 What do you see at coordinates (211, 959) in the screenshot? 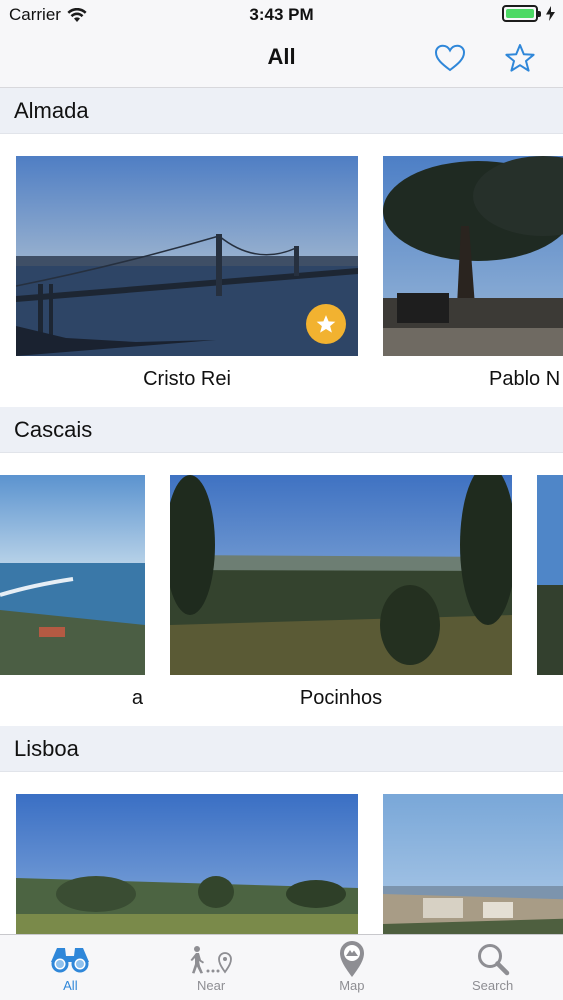
I see `walking-pin-icon` at bounding box center [211, 959].